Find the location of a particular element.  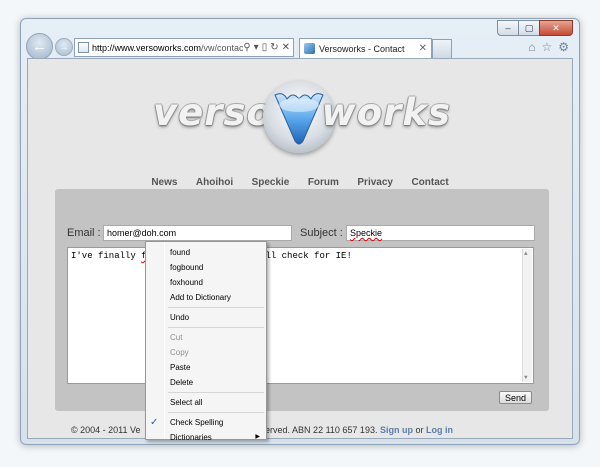

paste-item: Paste is located at coordinates (206, 367).